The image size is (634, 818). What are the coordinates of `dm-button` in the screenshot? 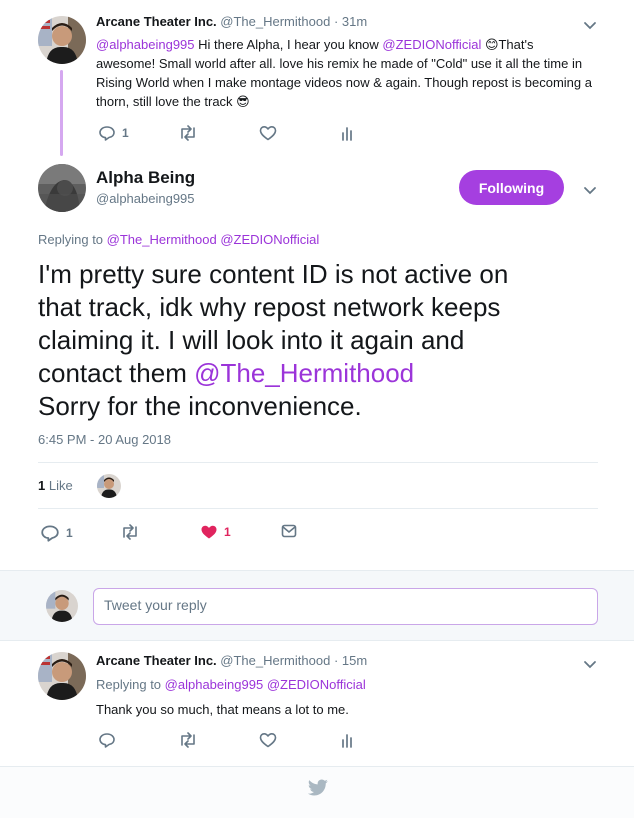 It's located at (289, 531).